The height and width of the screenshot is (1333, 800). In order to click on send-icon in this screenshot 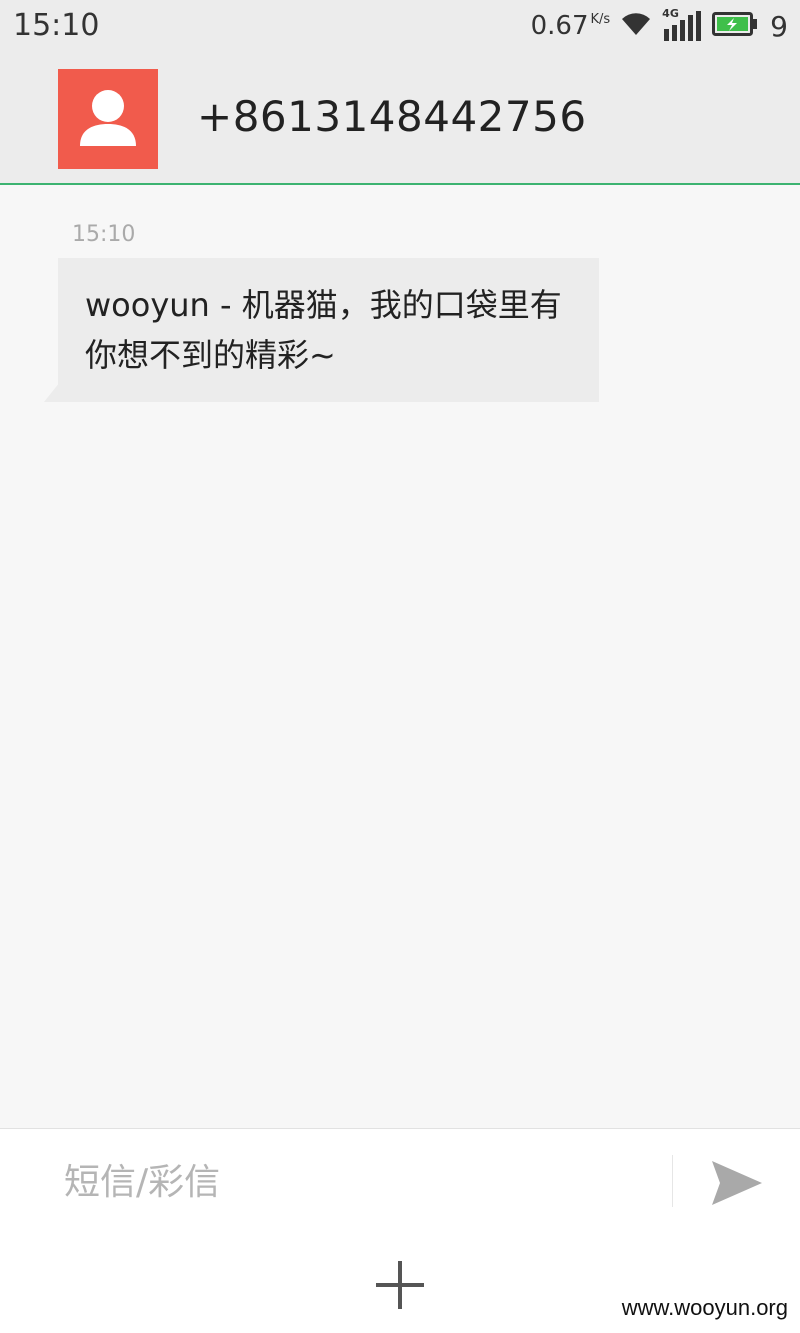, I will do `click(737, 1183)`.